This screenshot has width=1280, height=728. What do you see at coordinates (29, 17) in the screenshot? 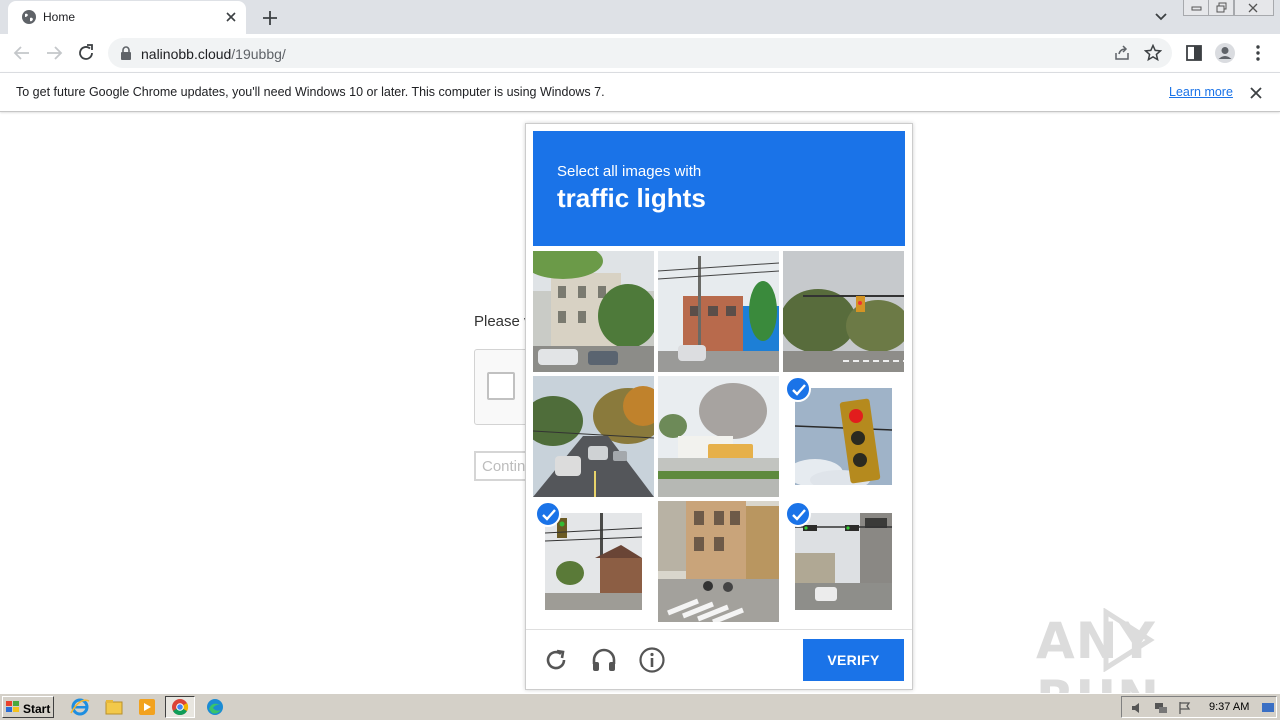
I see `globe-icon` at bounding box center [29, 17].